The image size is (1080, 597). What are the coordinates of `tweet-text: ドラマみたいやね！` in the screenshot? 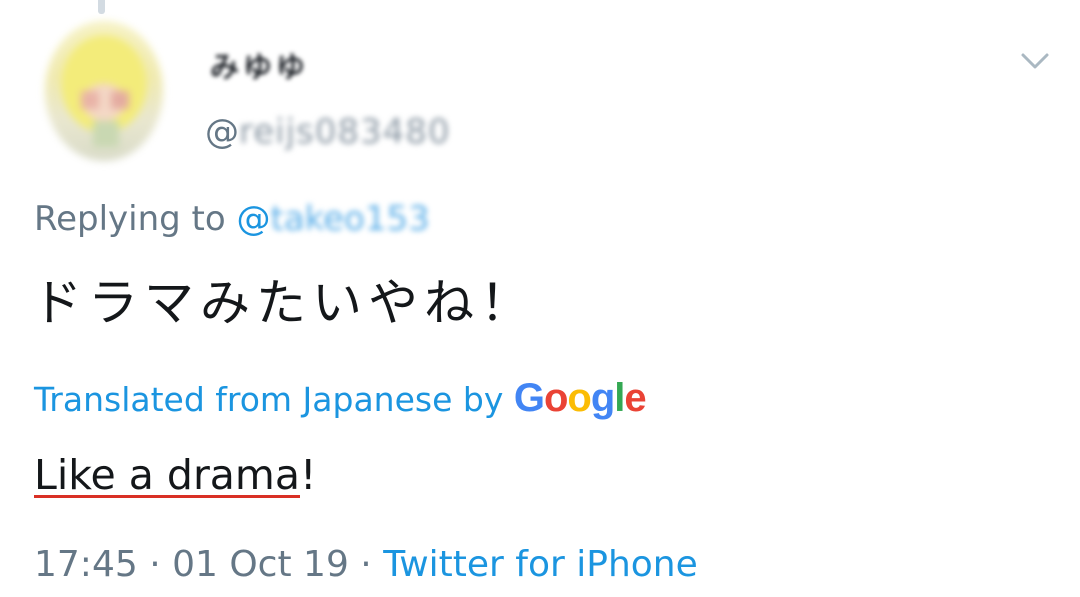 It's located at (284, 303).